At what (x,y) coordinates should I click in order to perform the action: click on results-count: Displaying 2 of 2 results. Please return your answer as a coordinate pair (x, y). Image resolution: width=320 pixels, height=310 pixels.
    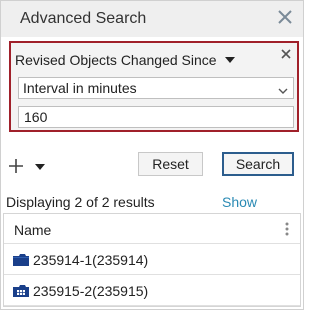
    Looking at the image, I should click on (80, 202).